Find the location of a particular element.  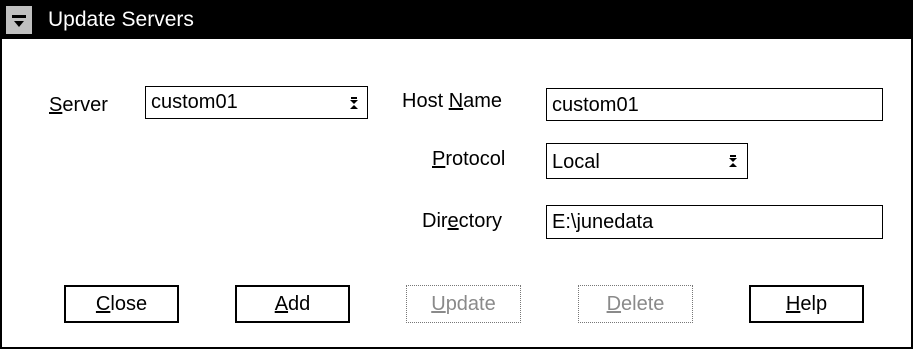

host-name-label: Host Name is located at coordinates (452, 101).